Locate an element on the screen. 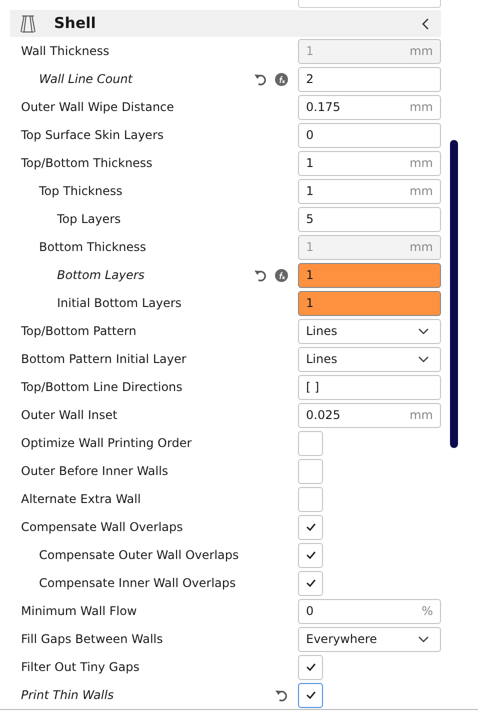  setting-label: Top Surface Skin Layers is located at coordinates (92, 135).